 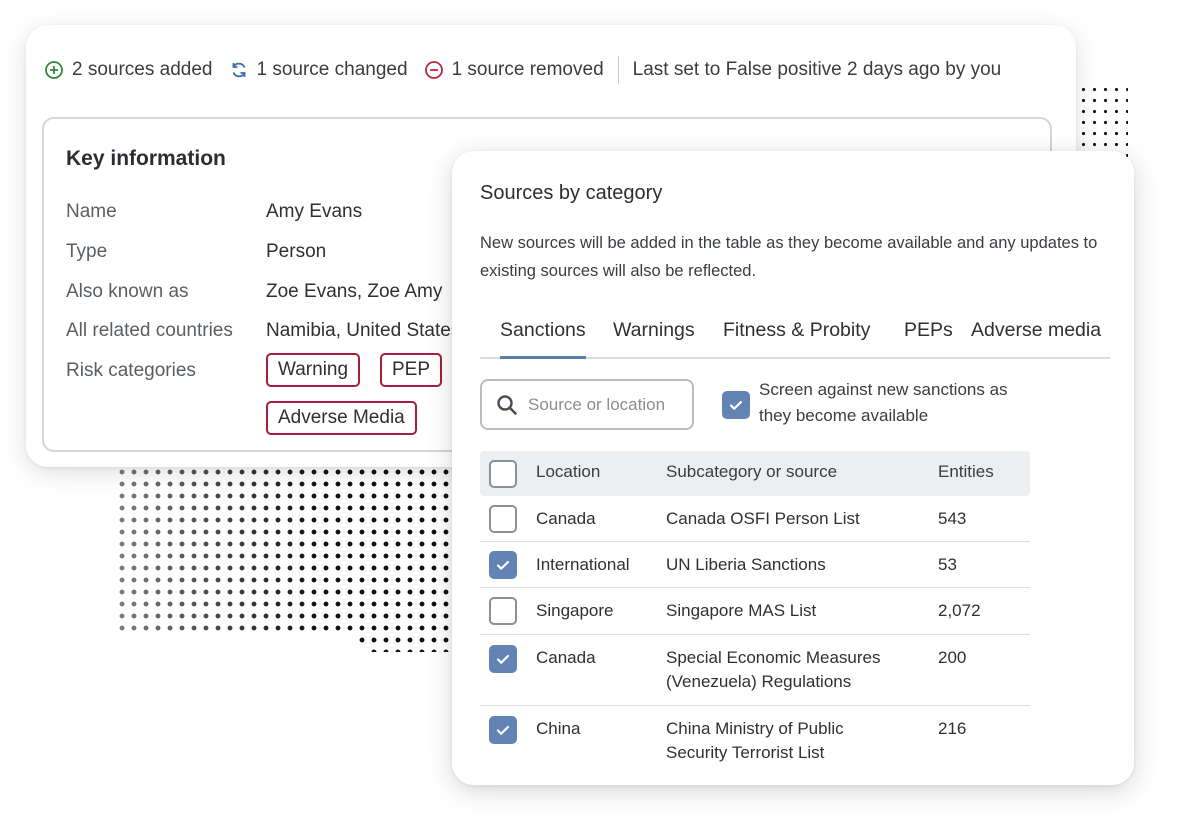 I want to click on row-location: International, so click(x=583, y=564).